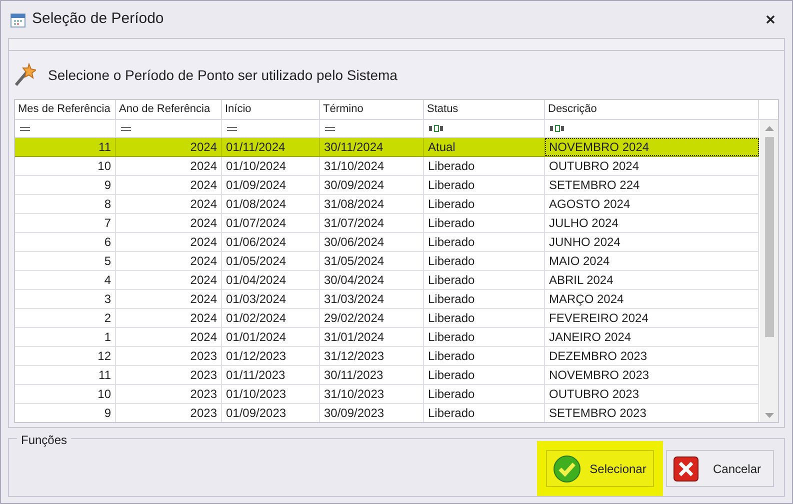 The image size is (793, 504). What do you see at coordinates (372, 337) in the screenshot?
I see `table-cell: 31/01/2024` at bounding box center [372, 337].